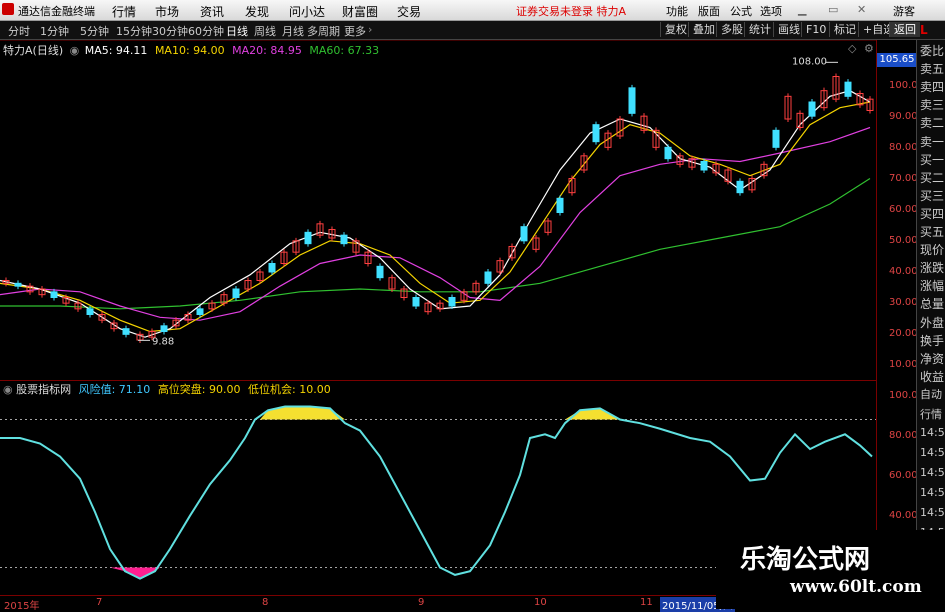  I want to click on mark-button: 标记, so click(844, 29).